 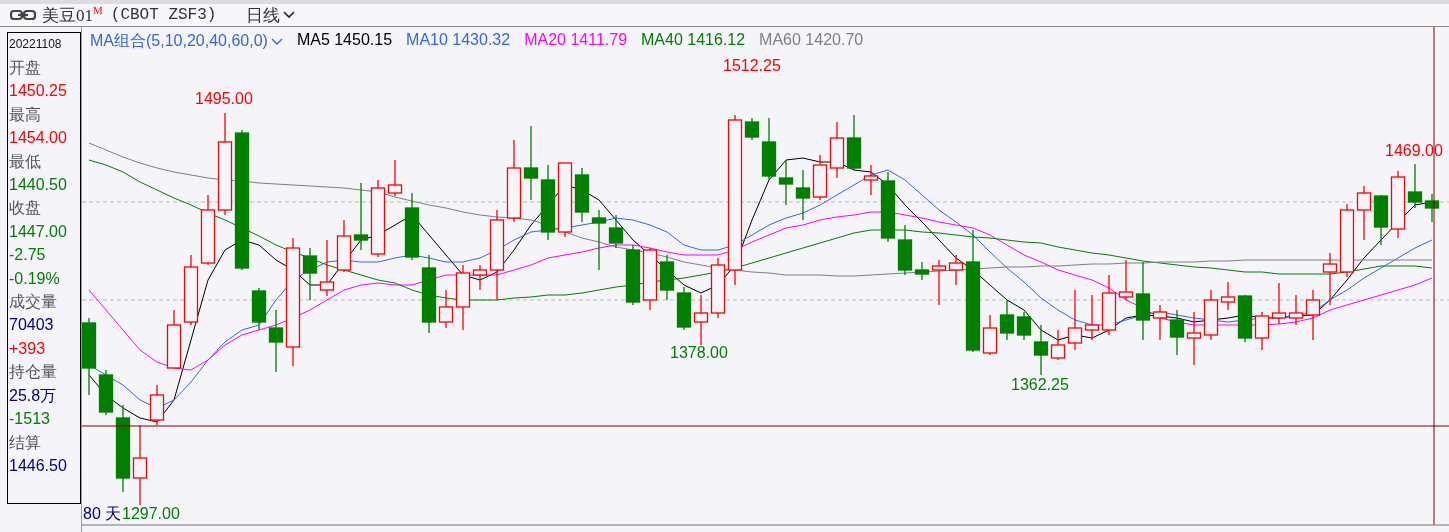 What do you see at coordinates (33, 372) in the screenshot?
I see `field-label: 持仓量` at bounding box center [33, 372].